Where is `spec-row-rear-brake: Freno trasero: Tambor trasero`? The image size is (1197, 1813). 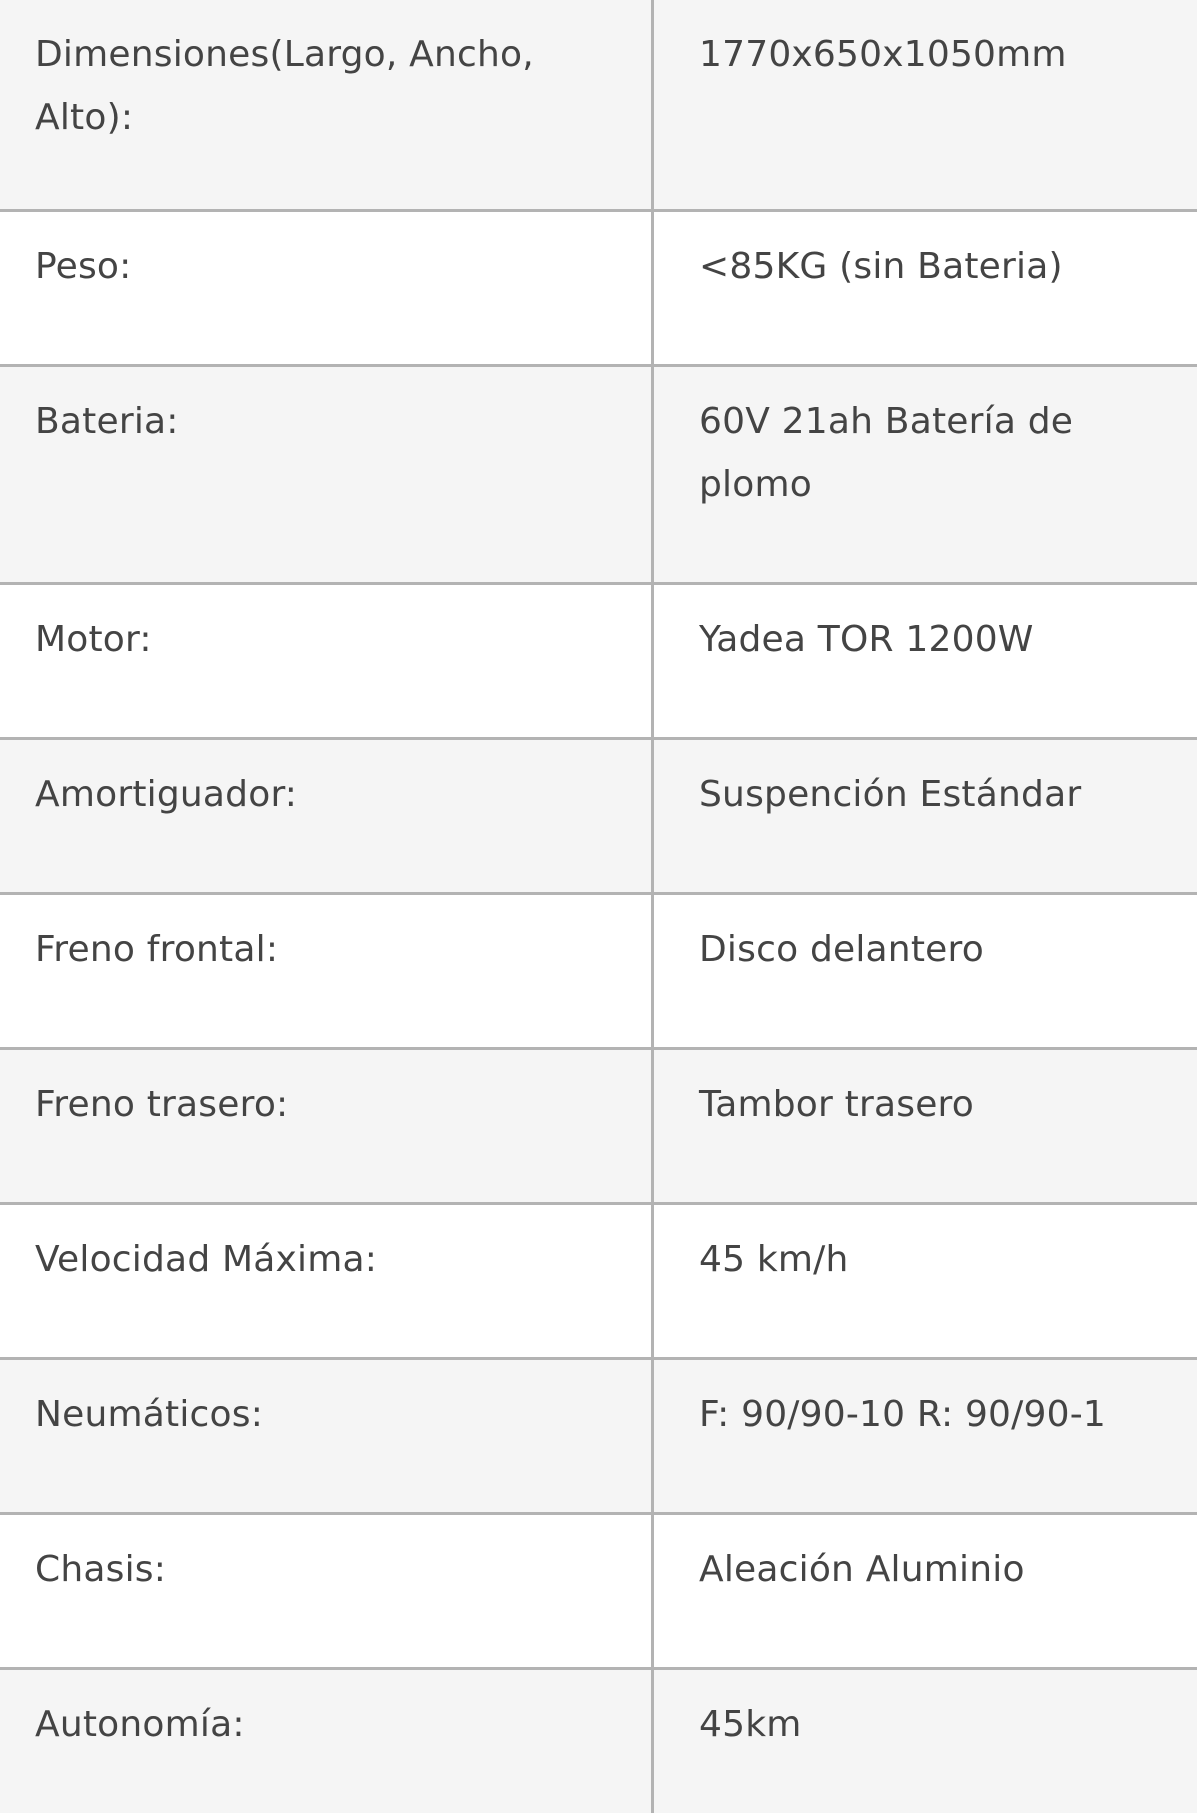 spec-row-rear-brake: Freno trasero: Tambor trasero is located at coordinates (598, 1127).